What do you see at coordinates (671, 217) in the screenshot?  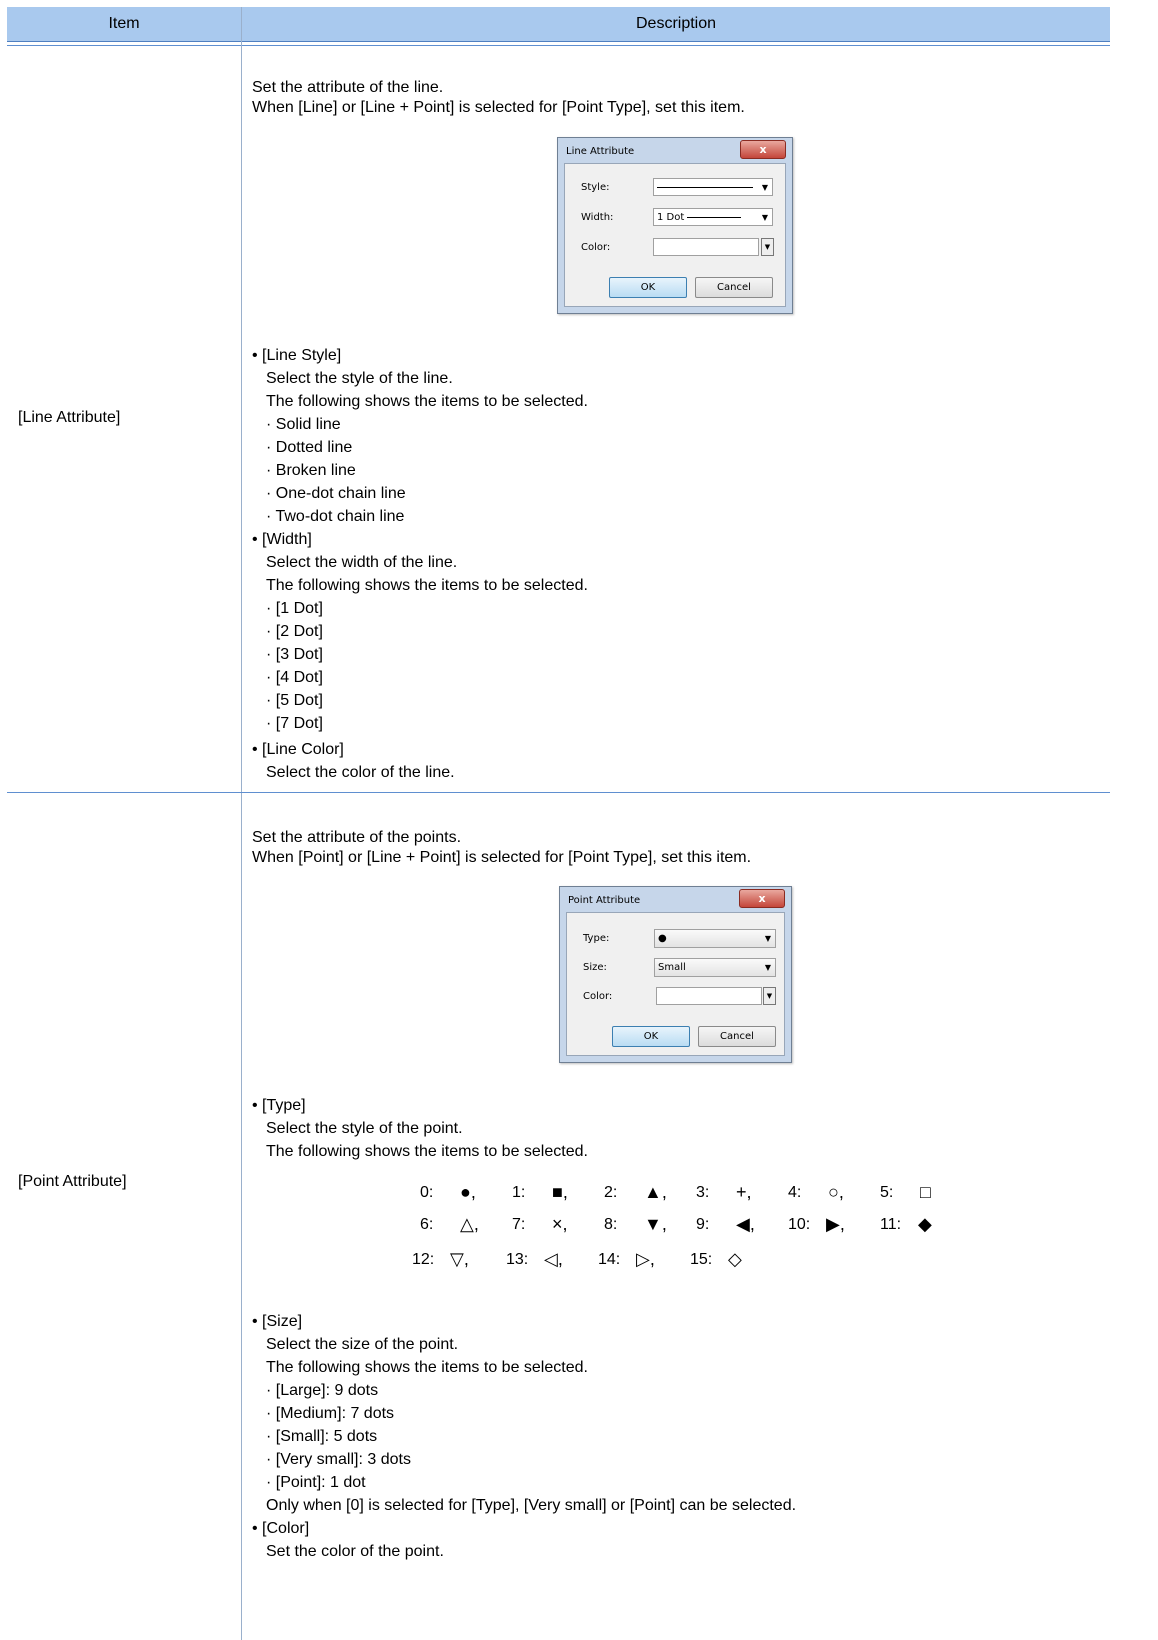 I see `width-value: 1 Dot` at bounding box center [671, 217].